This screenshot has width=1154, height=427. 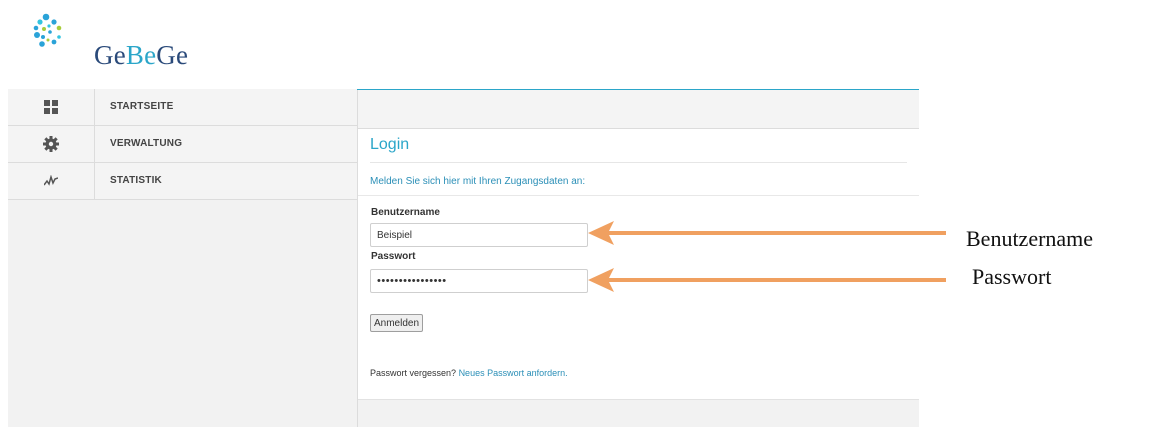 I want to click on dashboard-grid-icon, so click(x=51, y=107).